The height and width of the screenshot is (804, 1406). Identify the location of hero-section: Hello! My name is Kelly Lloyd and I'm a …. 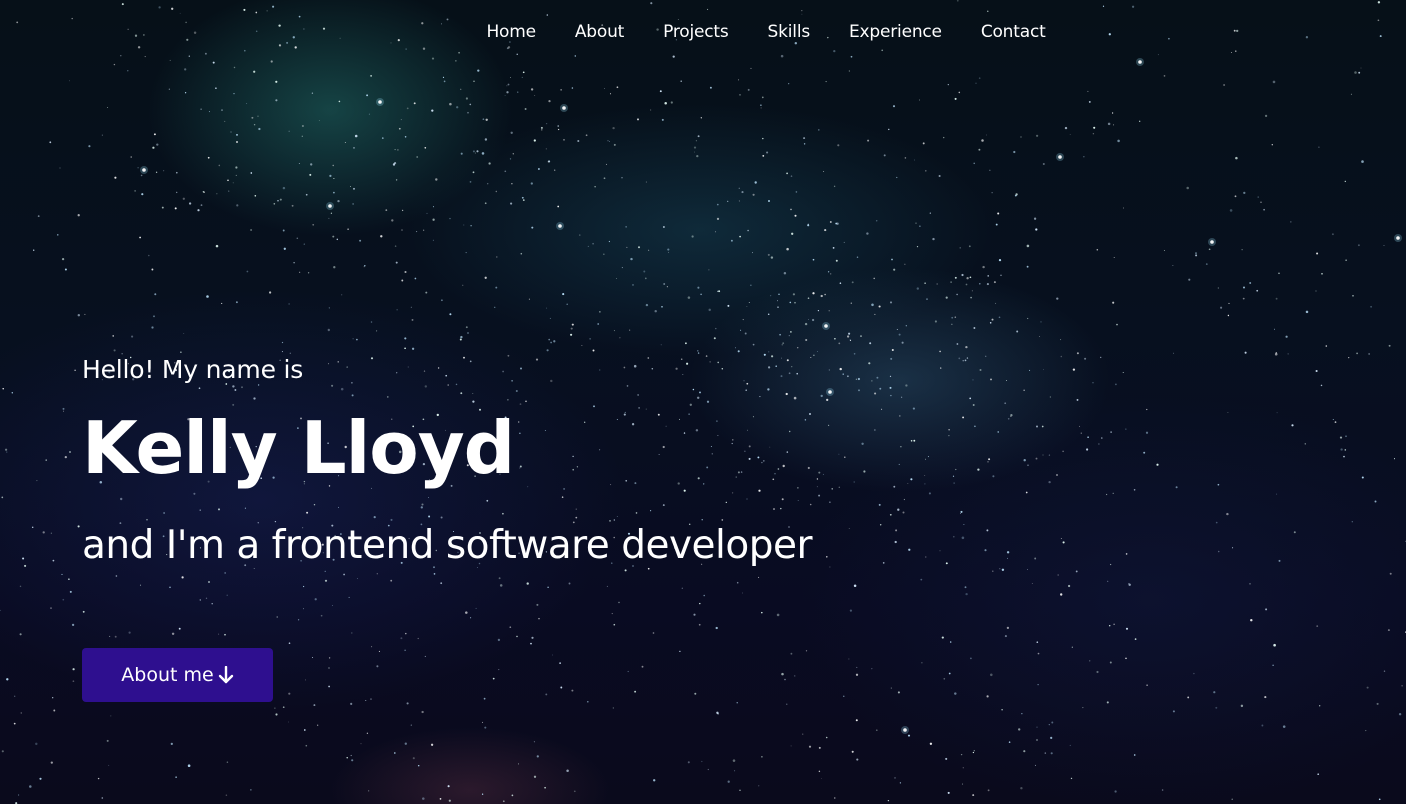
(447, 462).